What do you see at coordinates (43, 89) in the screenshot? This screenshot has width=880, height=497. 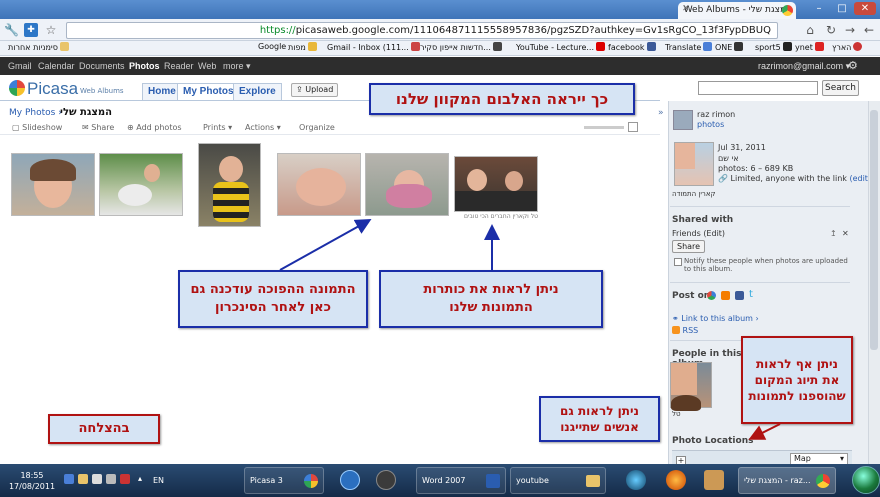 I see `picasa-logo: Picasa` at bounding box center [43, 89].